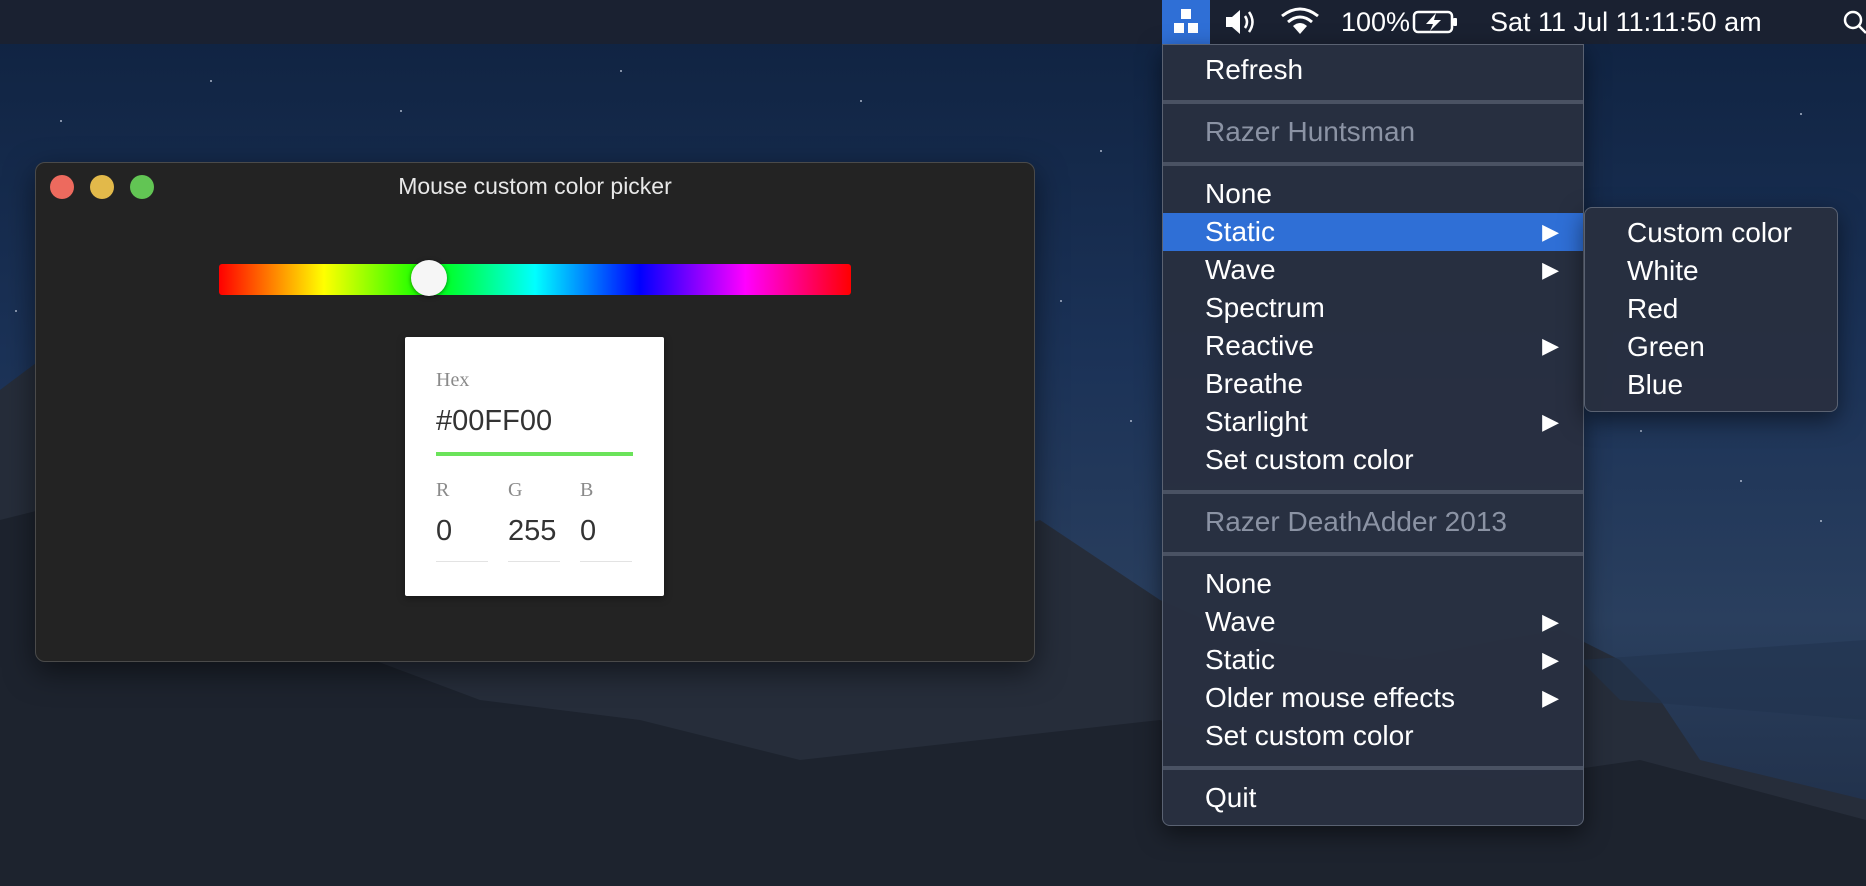  Describe the element at coordinates (1300, 22) in the screenshot. I see `wifi-icon` at that location.